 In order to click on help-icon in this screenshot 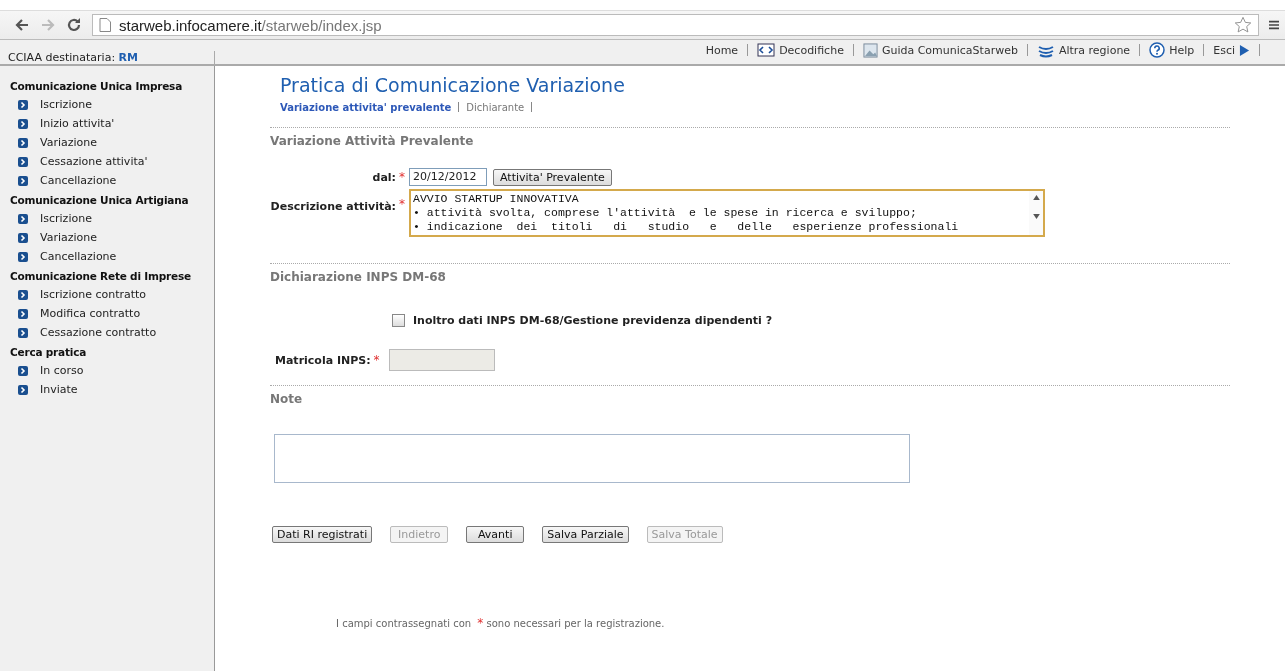, I will do `click(1157, 50)`.